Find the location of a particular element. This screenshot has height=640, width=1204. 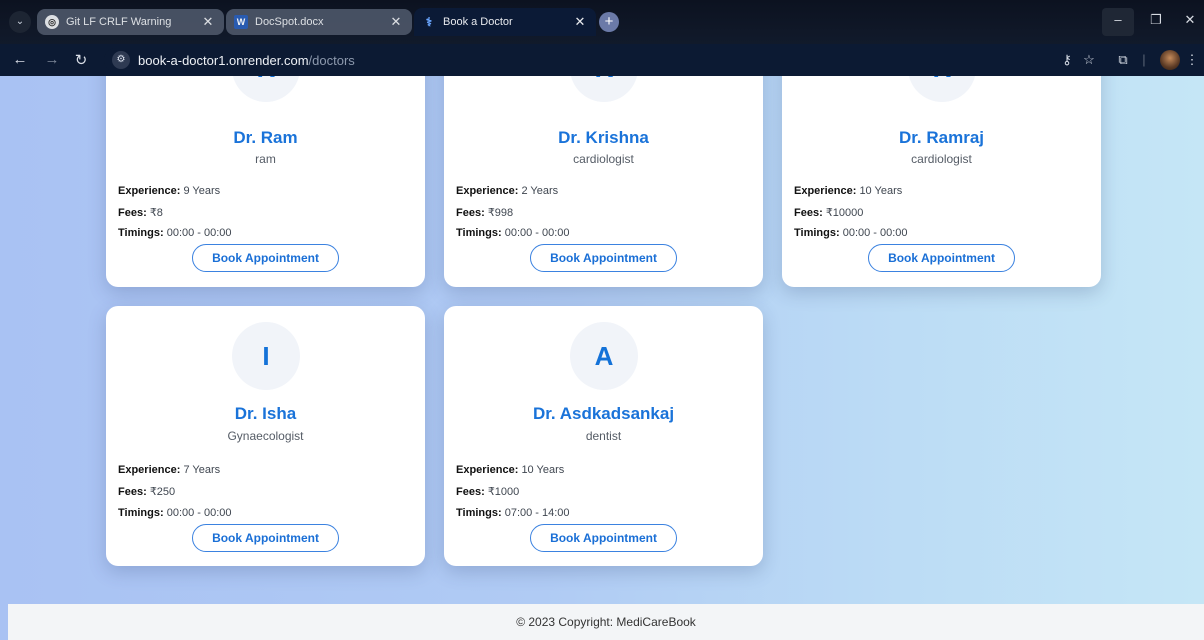

tab-search-chevron-icon: ⌄ is located at coordinates (20, 22).